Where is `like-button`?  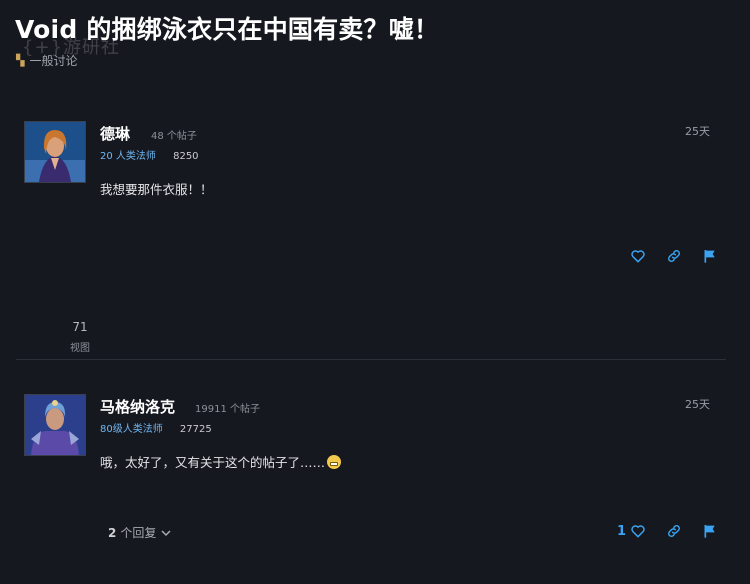 like-button is located at coordinates (638, 256).